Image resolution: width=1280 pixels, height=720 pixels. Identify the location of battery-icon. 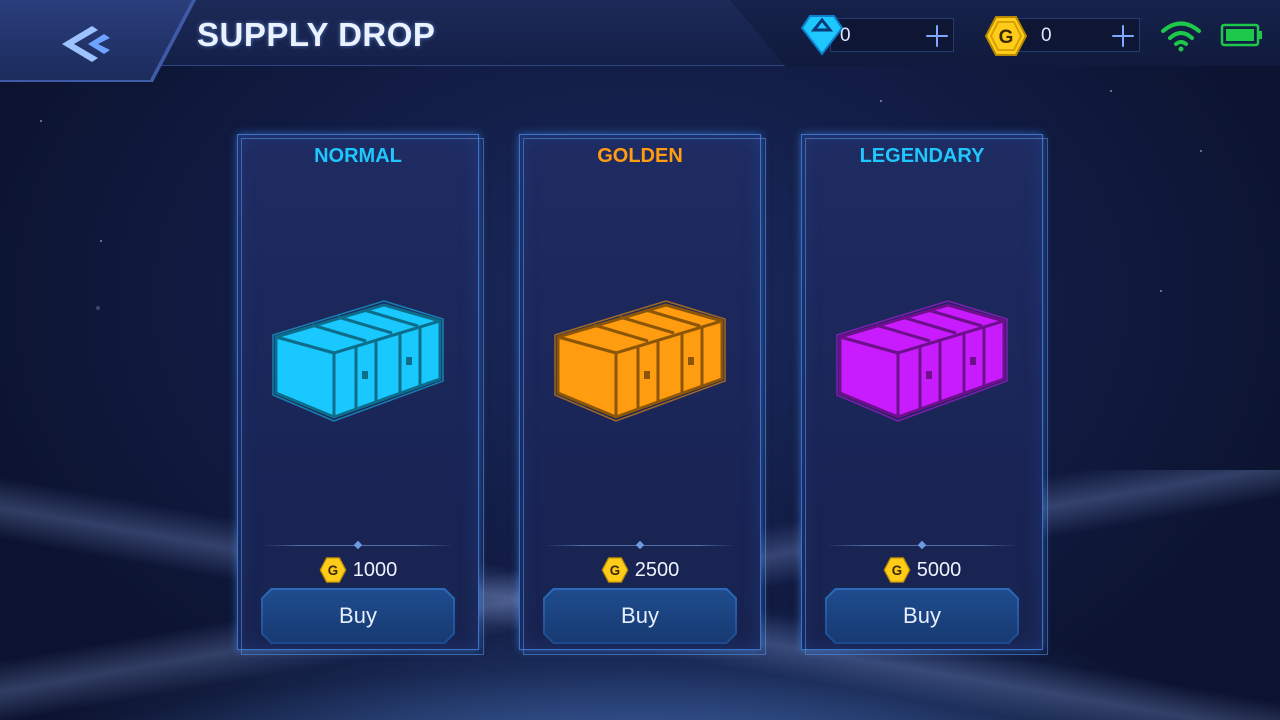
(1241, 35).